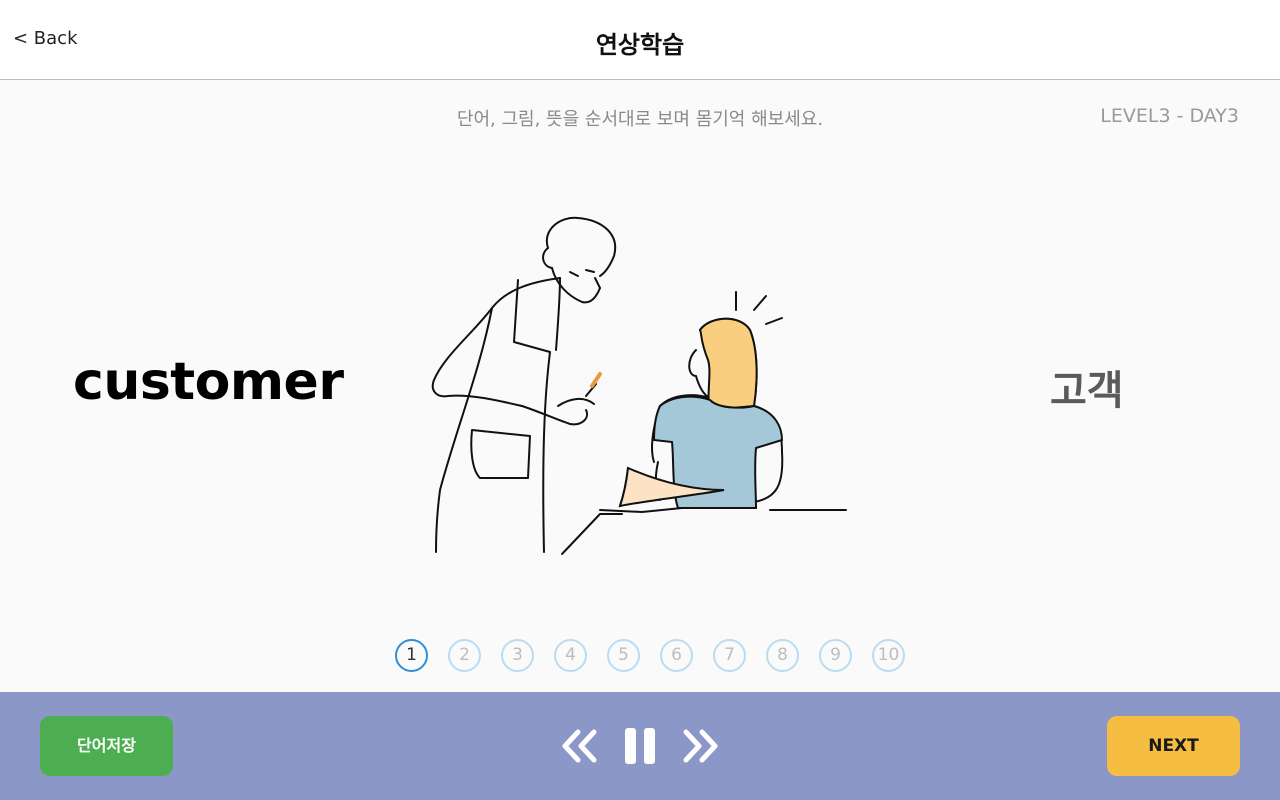  What do you see at coordinates (640, 119) in the screenshot?
I see `instruction-text: 단어, 그림, 뜻을 순서대로 보며 몸기억 해보세요.` at bounding box center [640, 119].